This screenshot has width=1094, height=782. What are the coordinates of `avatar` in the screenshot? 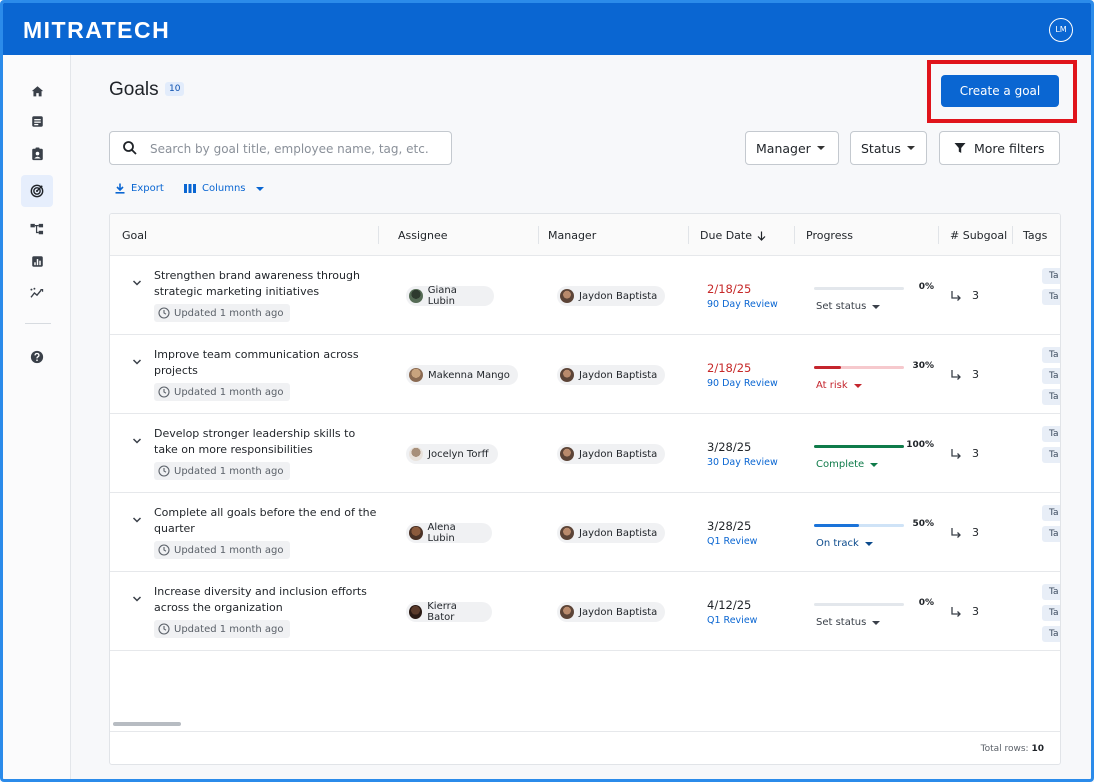 It's located at (567, 296).